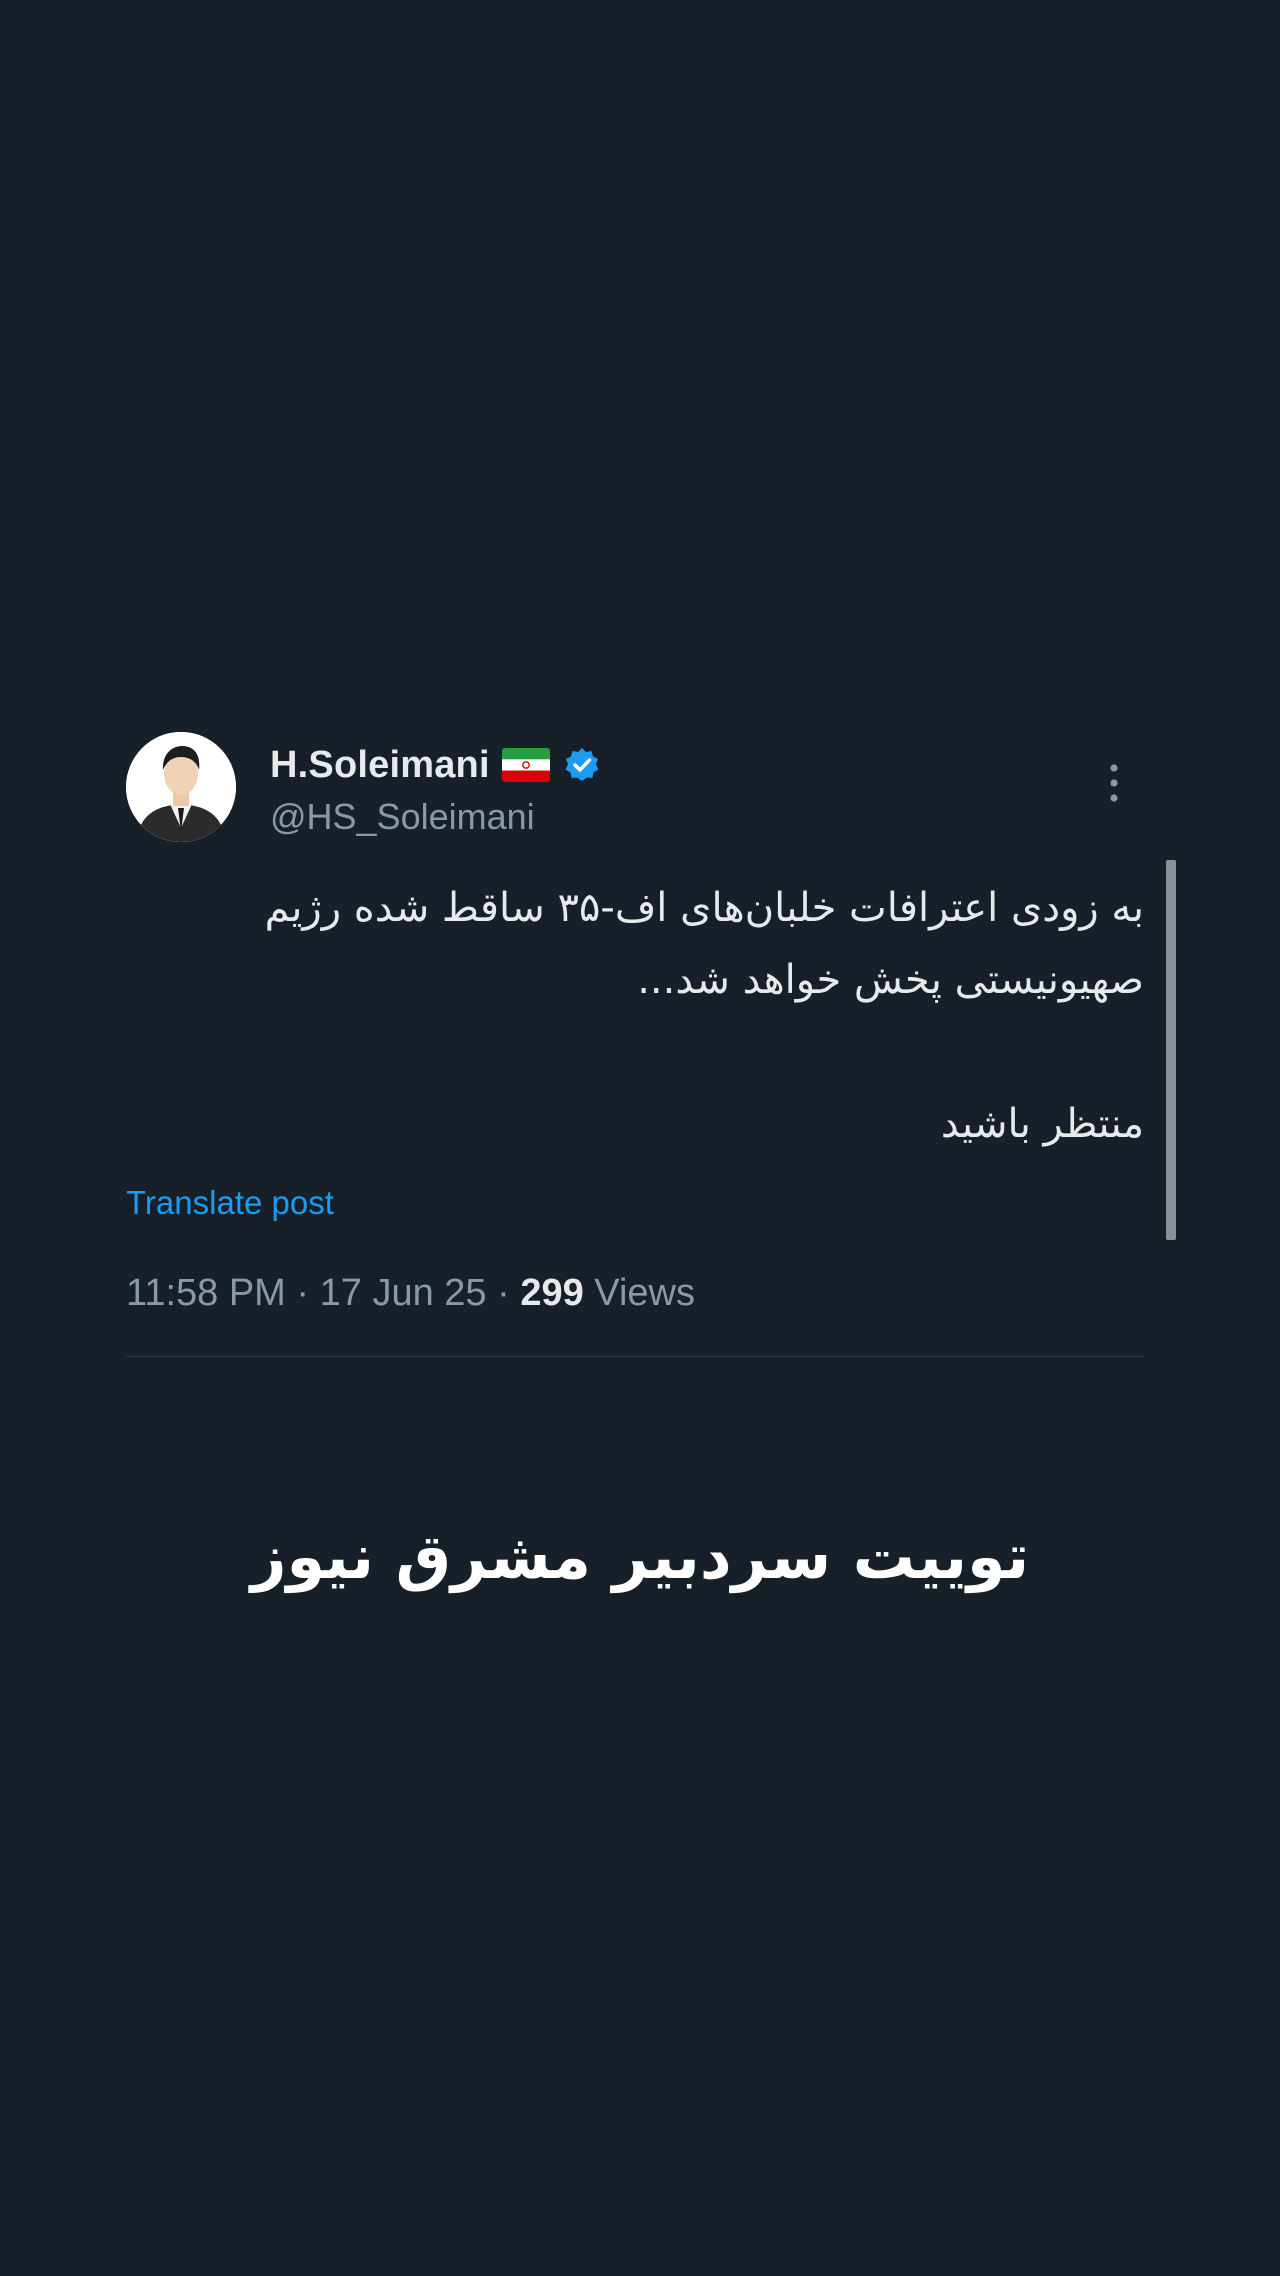  What do you see at coordinates (1114, 783) in the screenshot?
I see `more-options-icon` at bounding box center [1114, 783].